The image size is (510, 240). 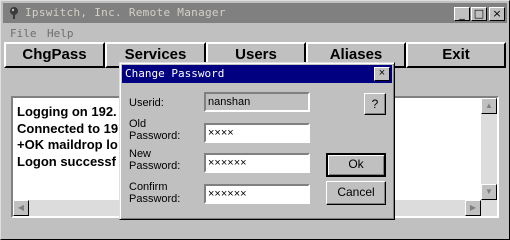 What do you see at coordinates (21, 208) in the screenshot?
I see `scroll-left-arrow: ◀` at bounding box center [21, 208].